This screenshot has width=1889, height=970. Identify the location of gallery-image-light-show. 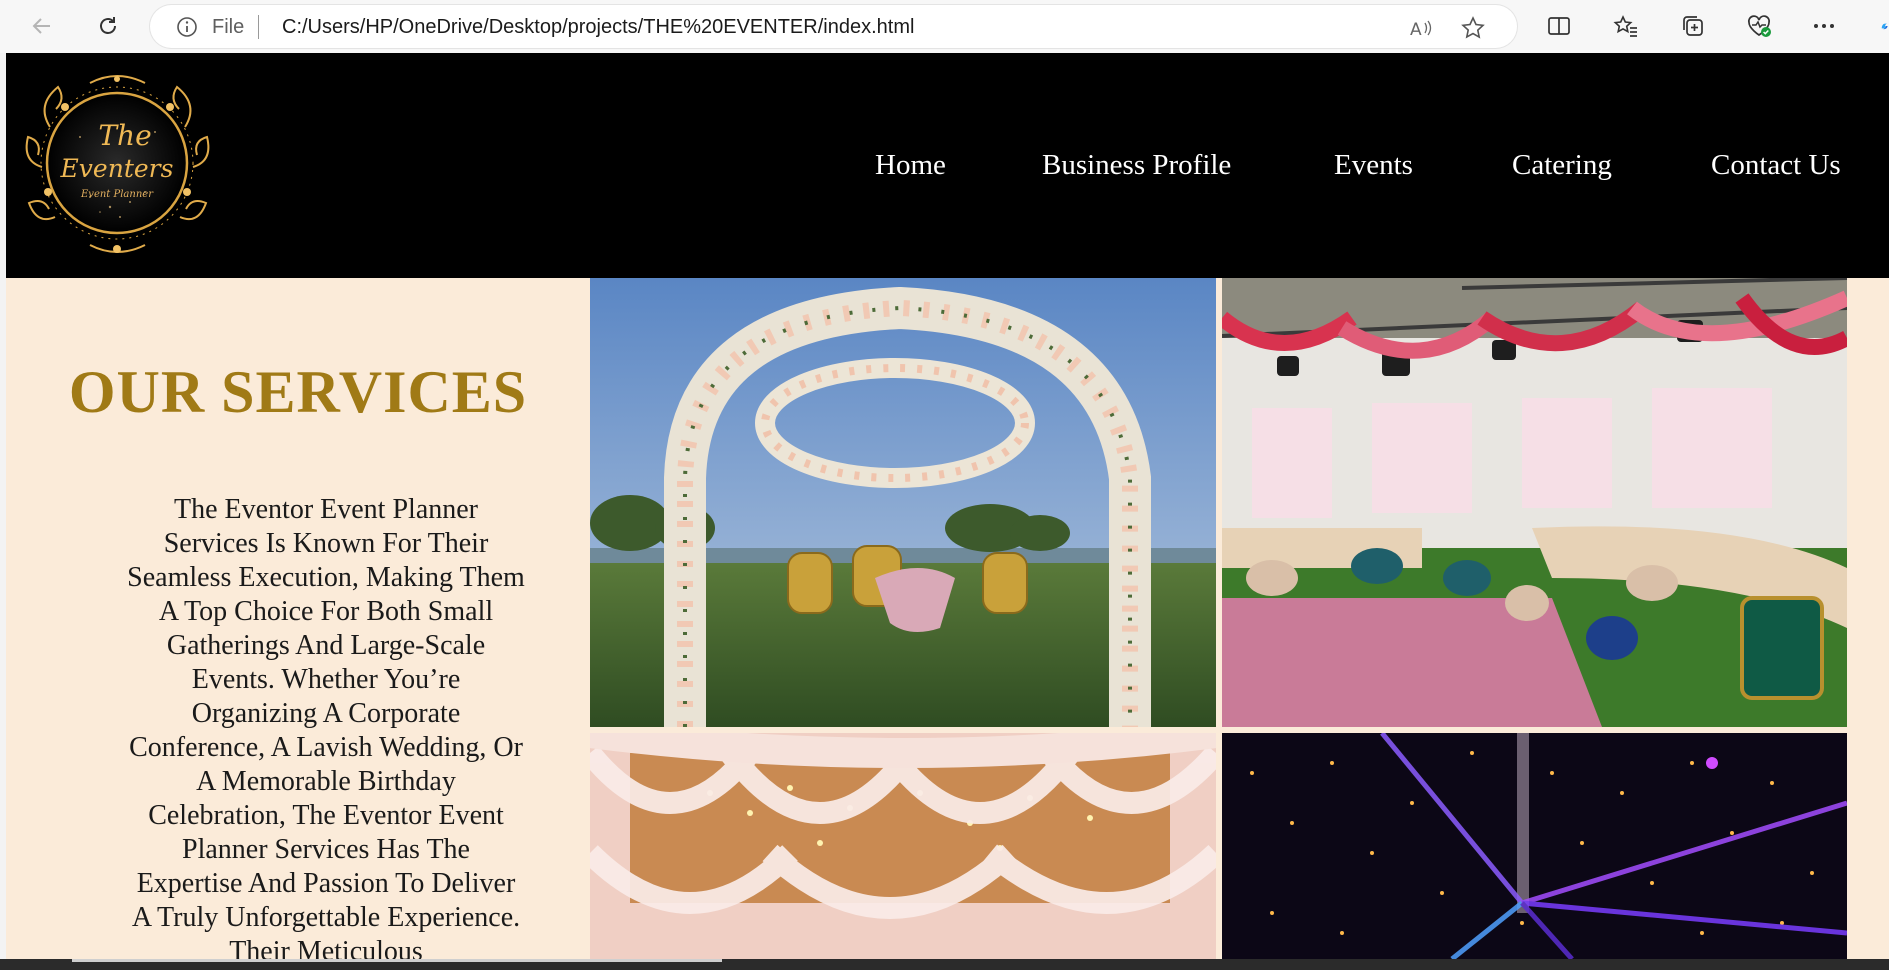
(1534, 846).